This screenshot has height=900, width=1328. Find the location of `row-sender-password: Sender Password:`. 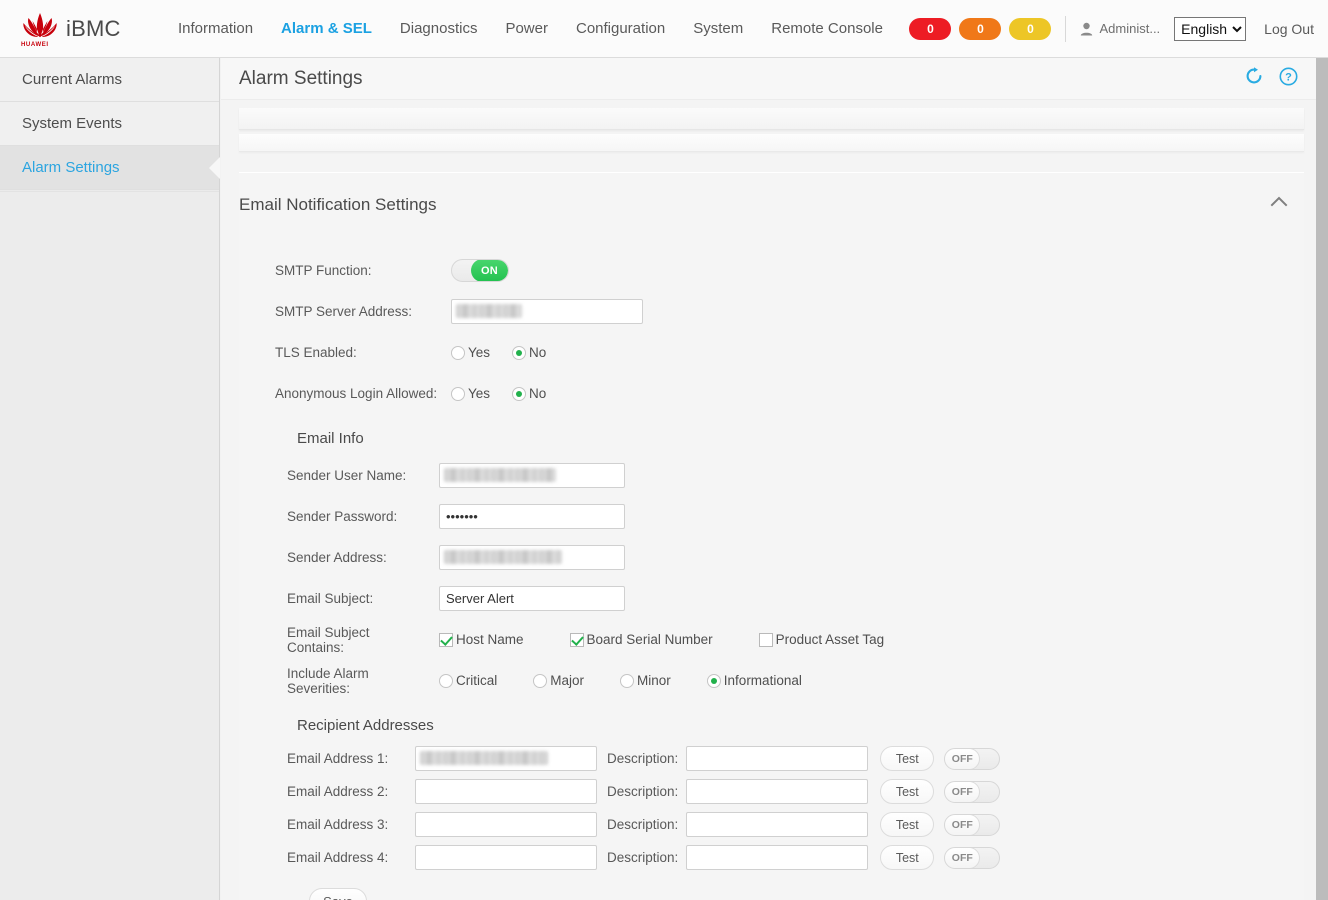

row-sender-password: Sender Password: is located at coordinates (789, 516).